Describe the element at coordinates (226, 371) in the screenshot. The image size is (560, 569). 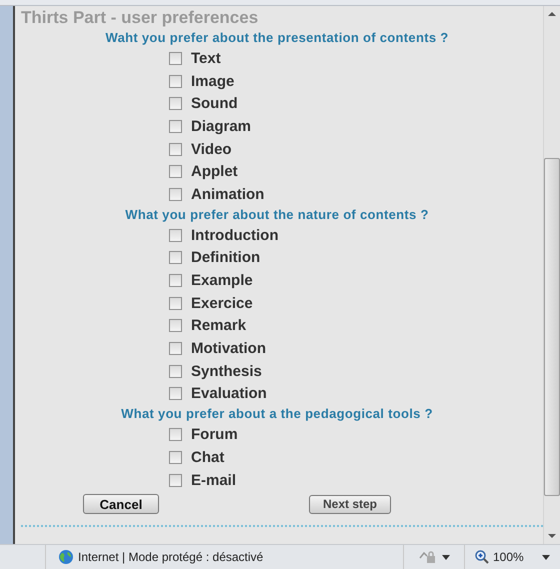
I see `option-label: Synthesis` at that location.